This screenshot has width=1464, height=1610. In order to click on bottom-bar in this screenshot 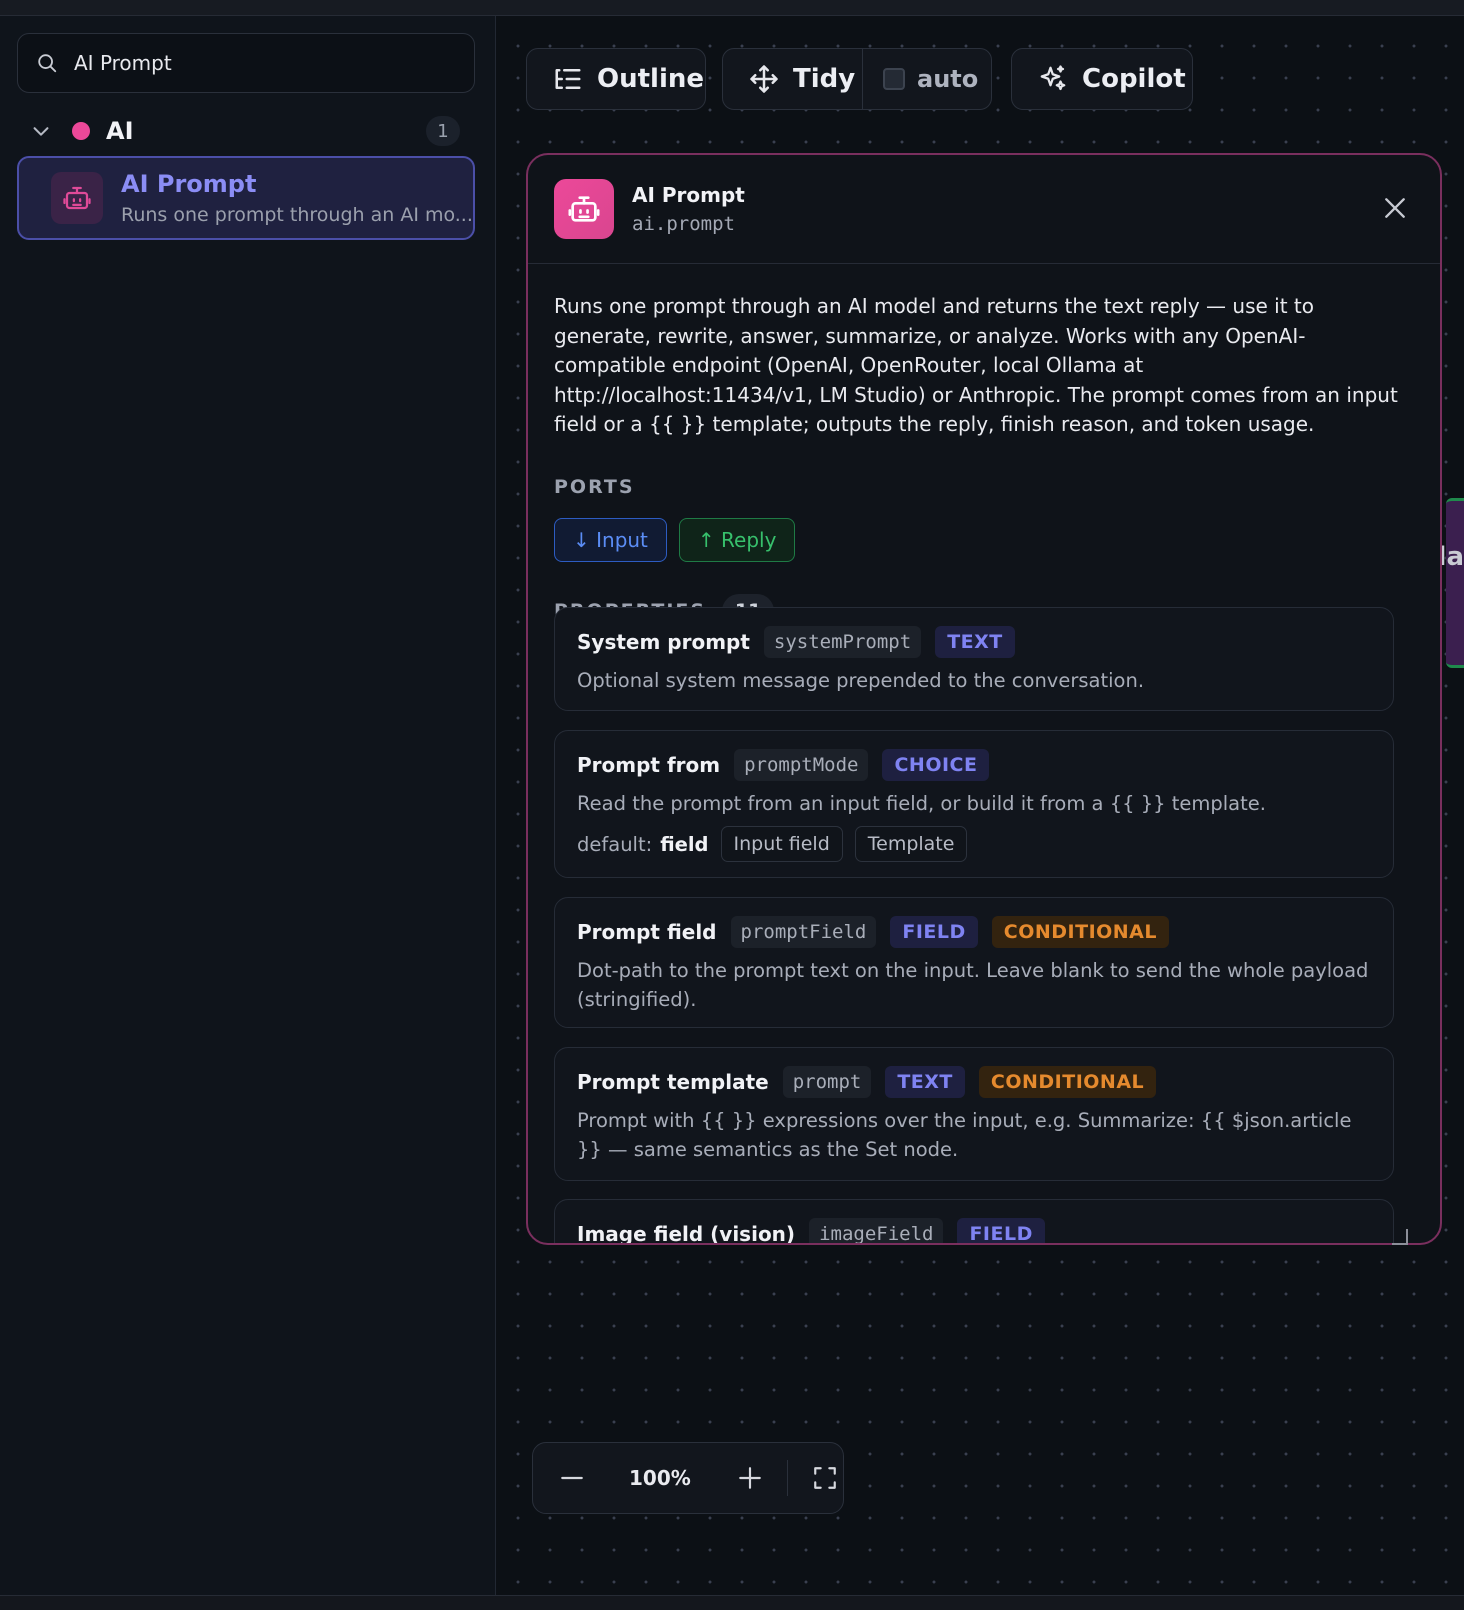, I will do `click(732, 1602)`.